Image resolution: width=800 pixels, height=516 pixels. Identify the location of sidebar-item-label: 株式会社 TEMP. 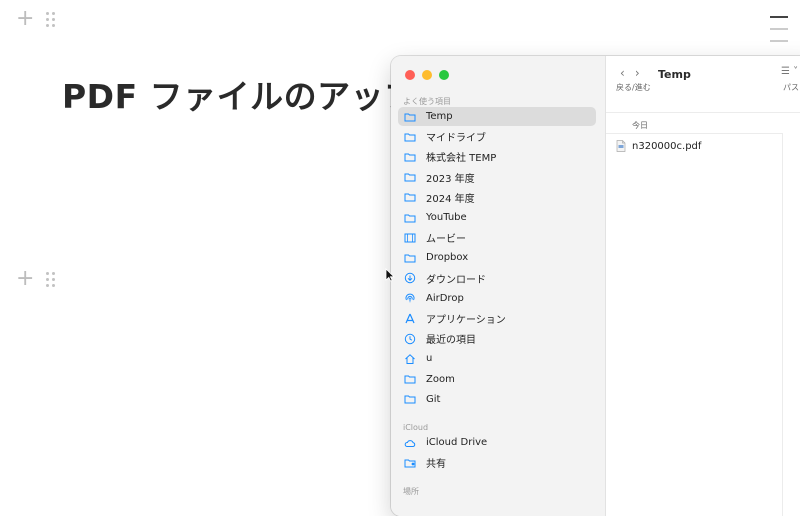
(461, 159).